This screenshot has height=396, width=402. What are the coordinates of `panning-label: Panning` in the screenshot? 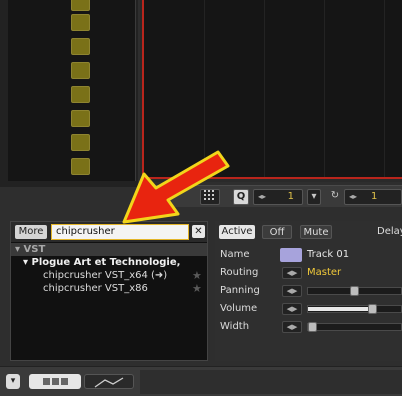 It's located at (240, 290).